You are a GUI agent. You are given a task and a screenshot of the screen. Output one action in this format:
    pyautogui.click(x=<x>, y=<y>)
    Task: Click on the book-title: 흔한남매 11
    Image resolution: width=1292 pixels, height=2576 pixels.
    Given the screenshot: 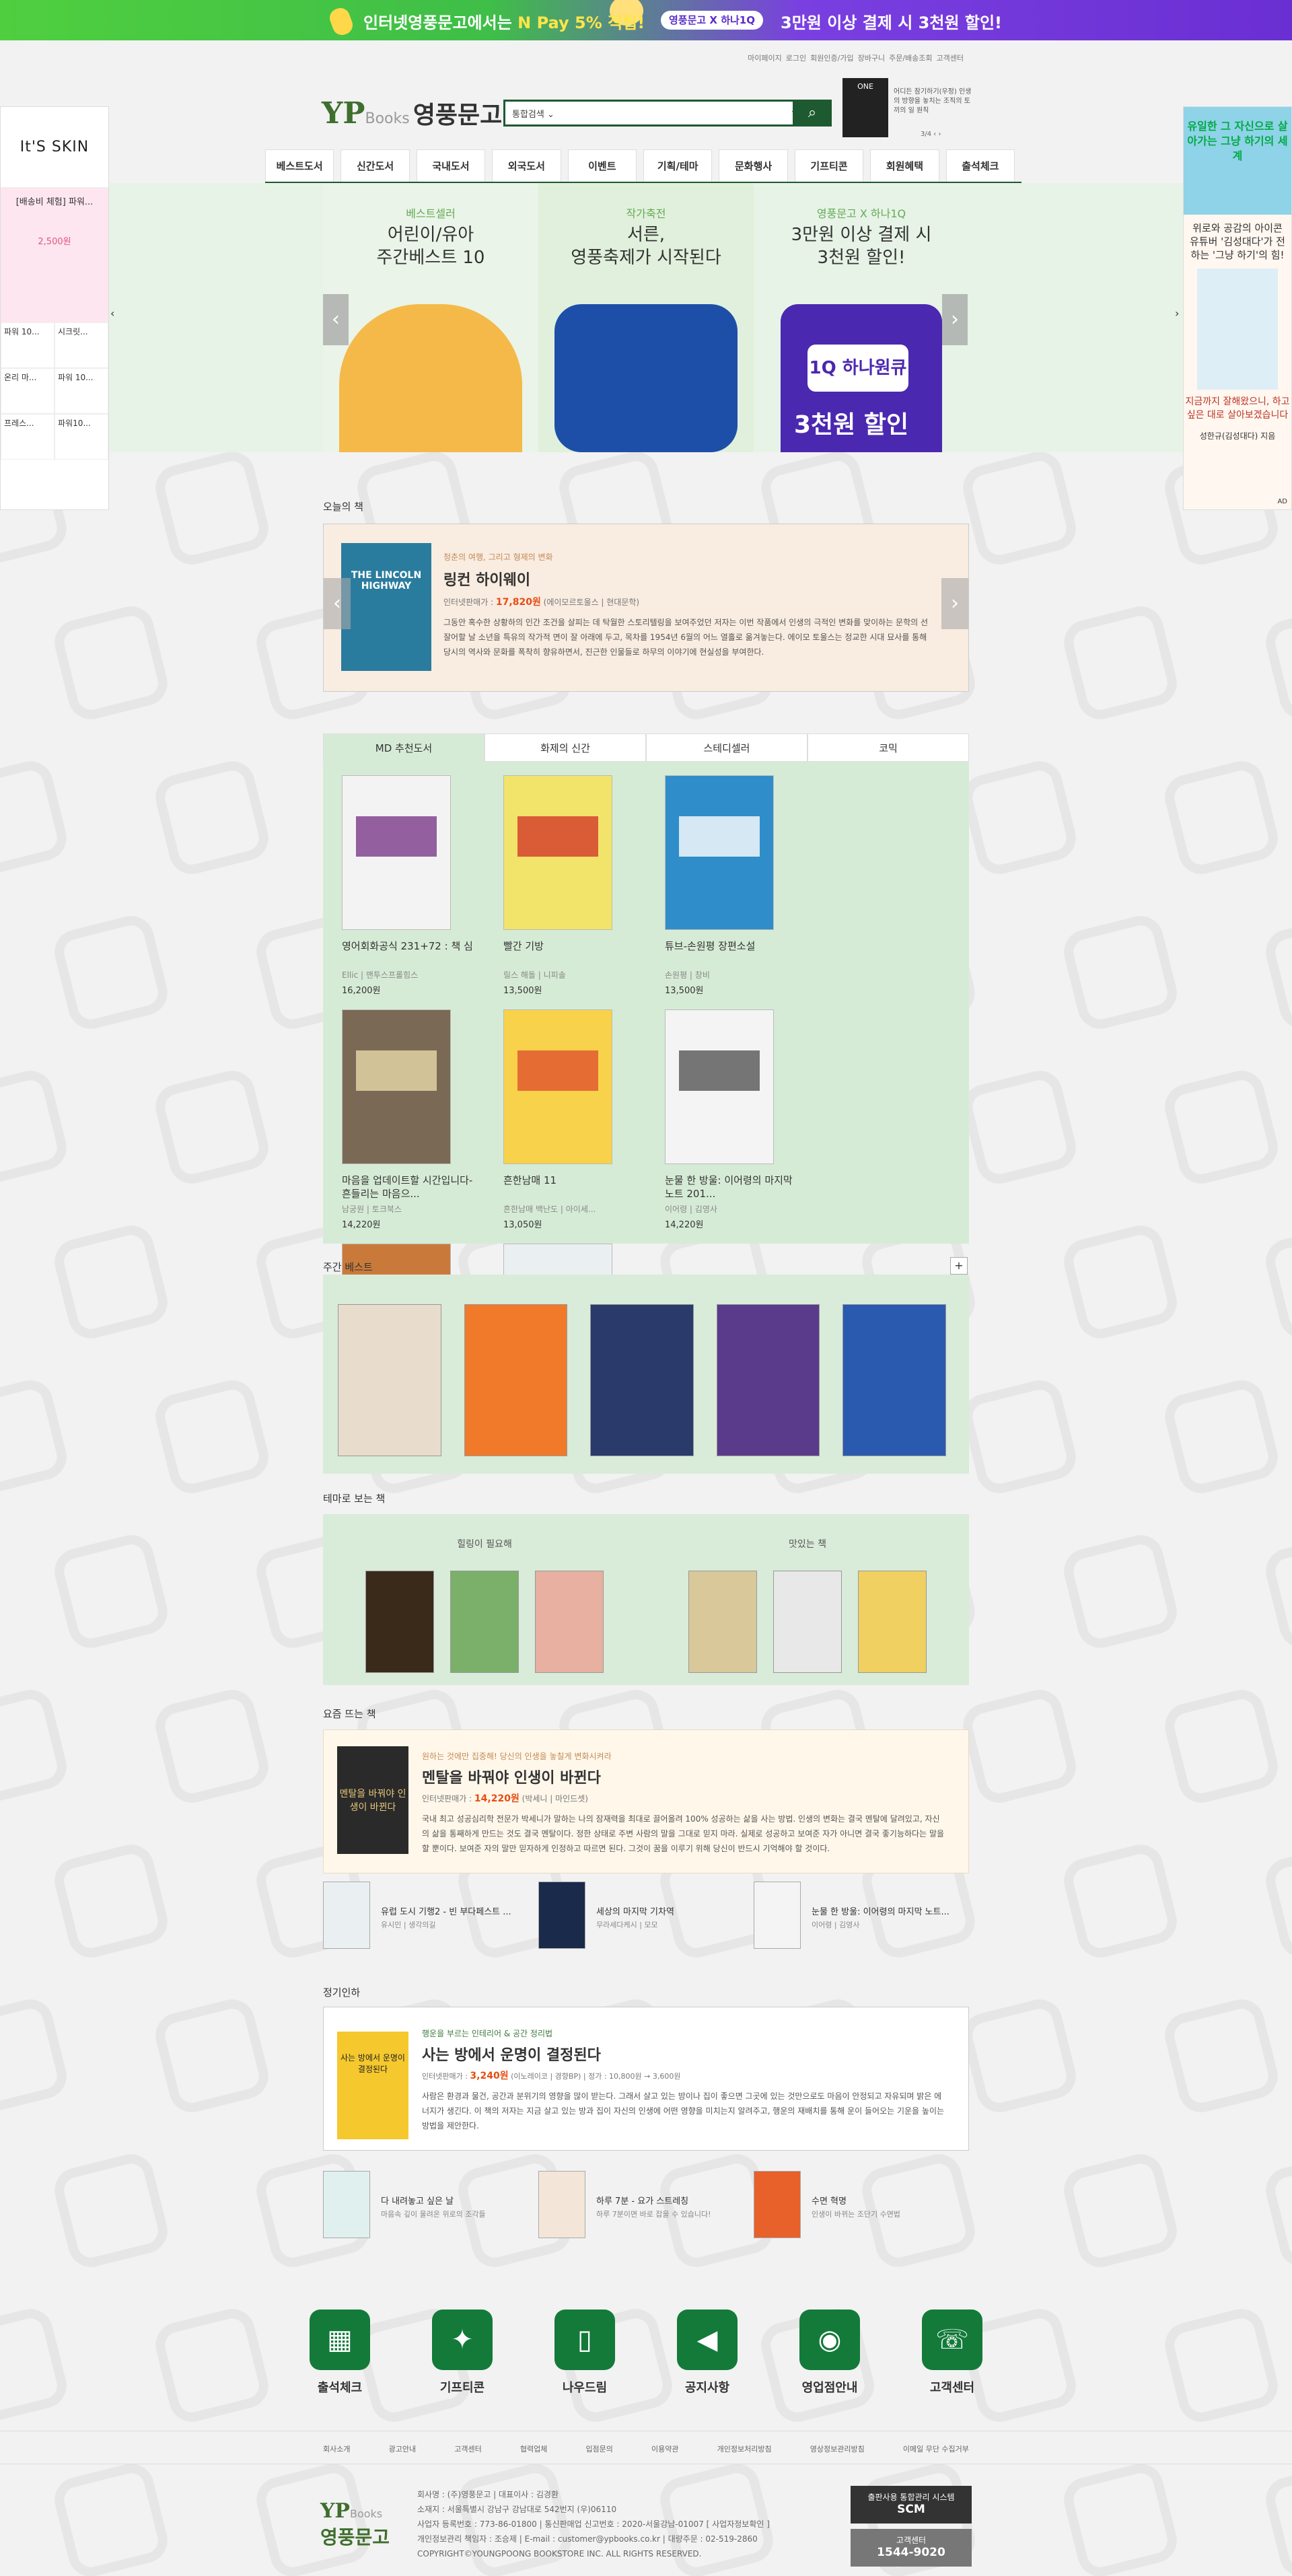 What is the action you would take?
    pyautogui.click(x=571, y=1187)
    